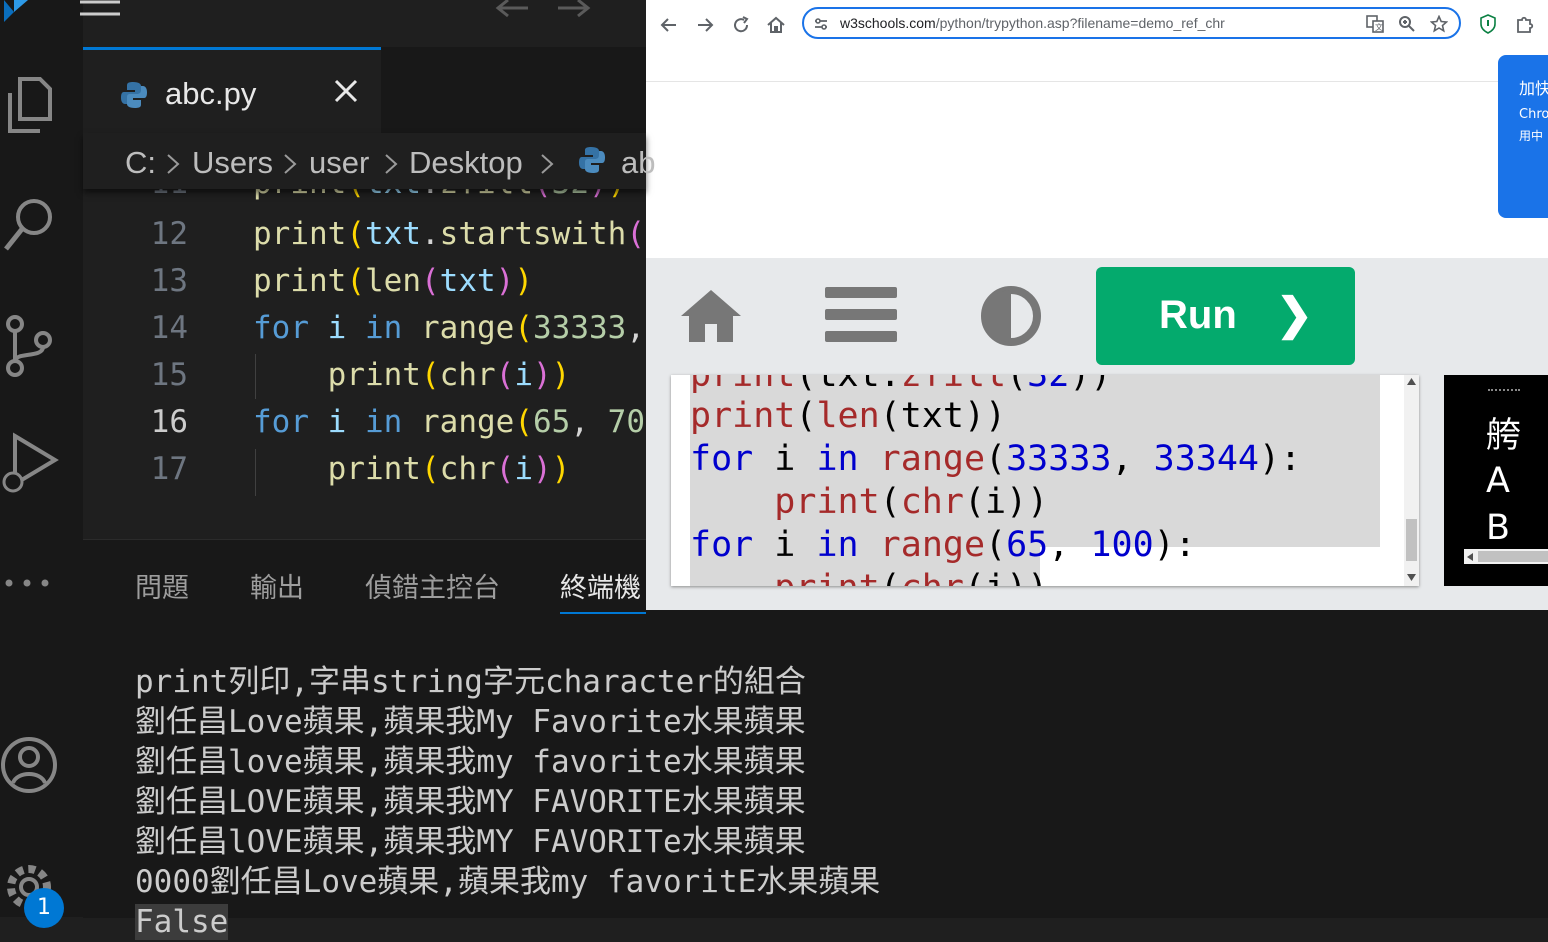 Image resolution: width=1548 pixels, height=942 pixels. Describe the element at coordinates (470, 842) in the screenshot. I see `terminal-line: 劉任昌lOVE蘋果,蘋果我MY FAVORITe水果蘋果` at that location.